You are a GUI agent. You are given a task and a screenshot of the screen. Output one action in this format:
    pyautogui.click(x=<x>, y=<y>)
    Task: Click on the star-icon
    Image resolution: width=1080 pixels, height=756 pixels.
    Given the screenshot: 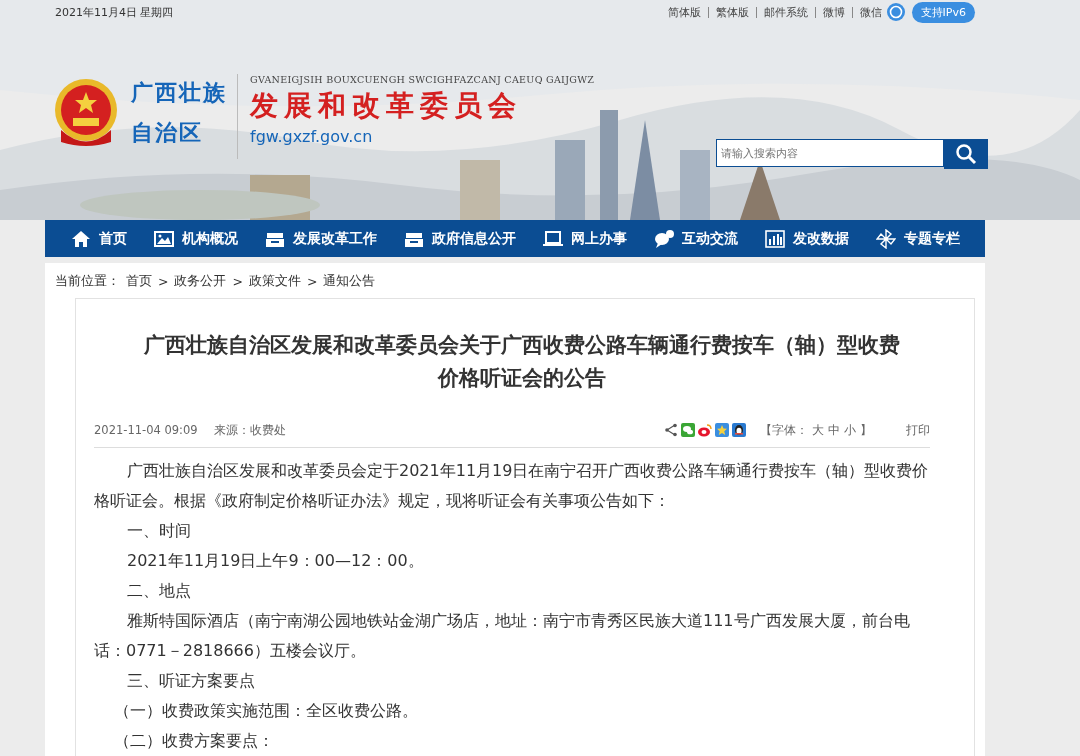 What is the action you would take?
    pyautogui.click(x=722, y=430)
    